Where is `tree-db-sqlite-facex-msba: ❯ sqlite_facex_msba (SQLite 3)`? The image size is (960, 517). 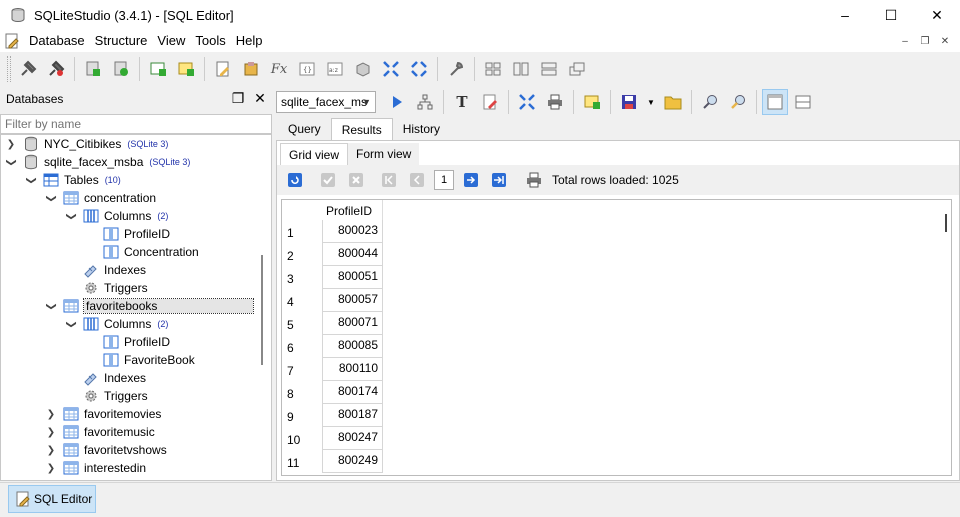 tree-db-sqlite-facex-msba: ❯ sqlite_facex_msba (SQLite 3) is located at coordinates (97, 162).